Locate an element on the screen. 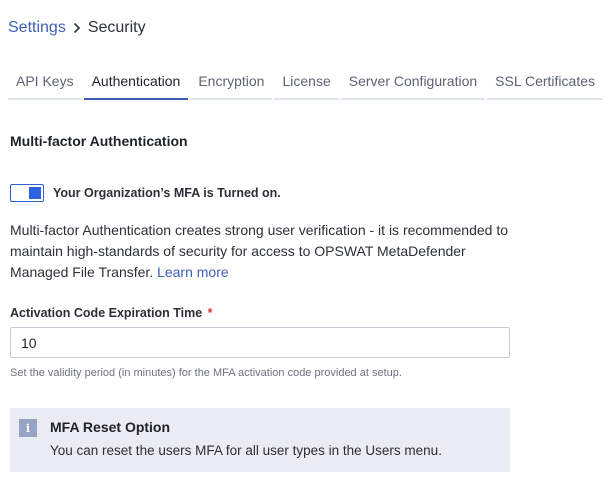 This screenshot has height=502, width=614. learn-more-link: Learn more is located at coordinates (193, 272).